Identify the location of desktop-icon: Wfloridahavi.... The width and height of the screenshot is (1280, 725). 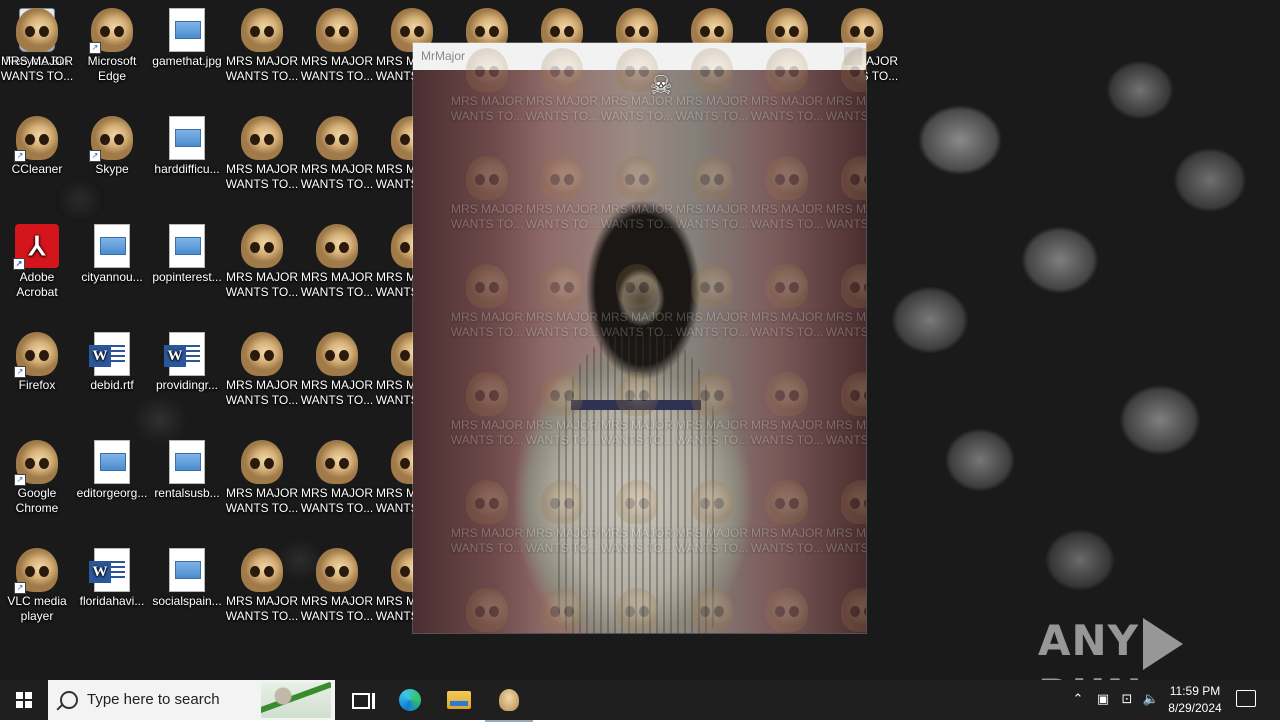
(112, 578).